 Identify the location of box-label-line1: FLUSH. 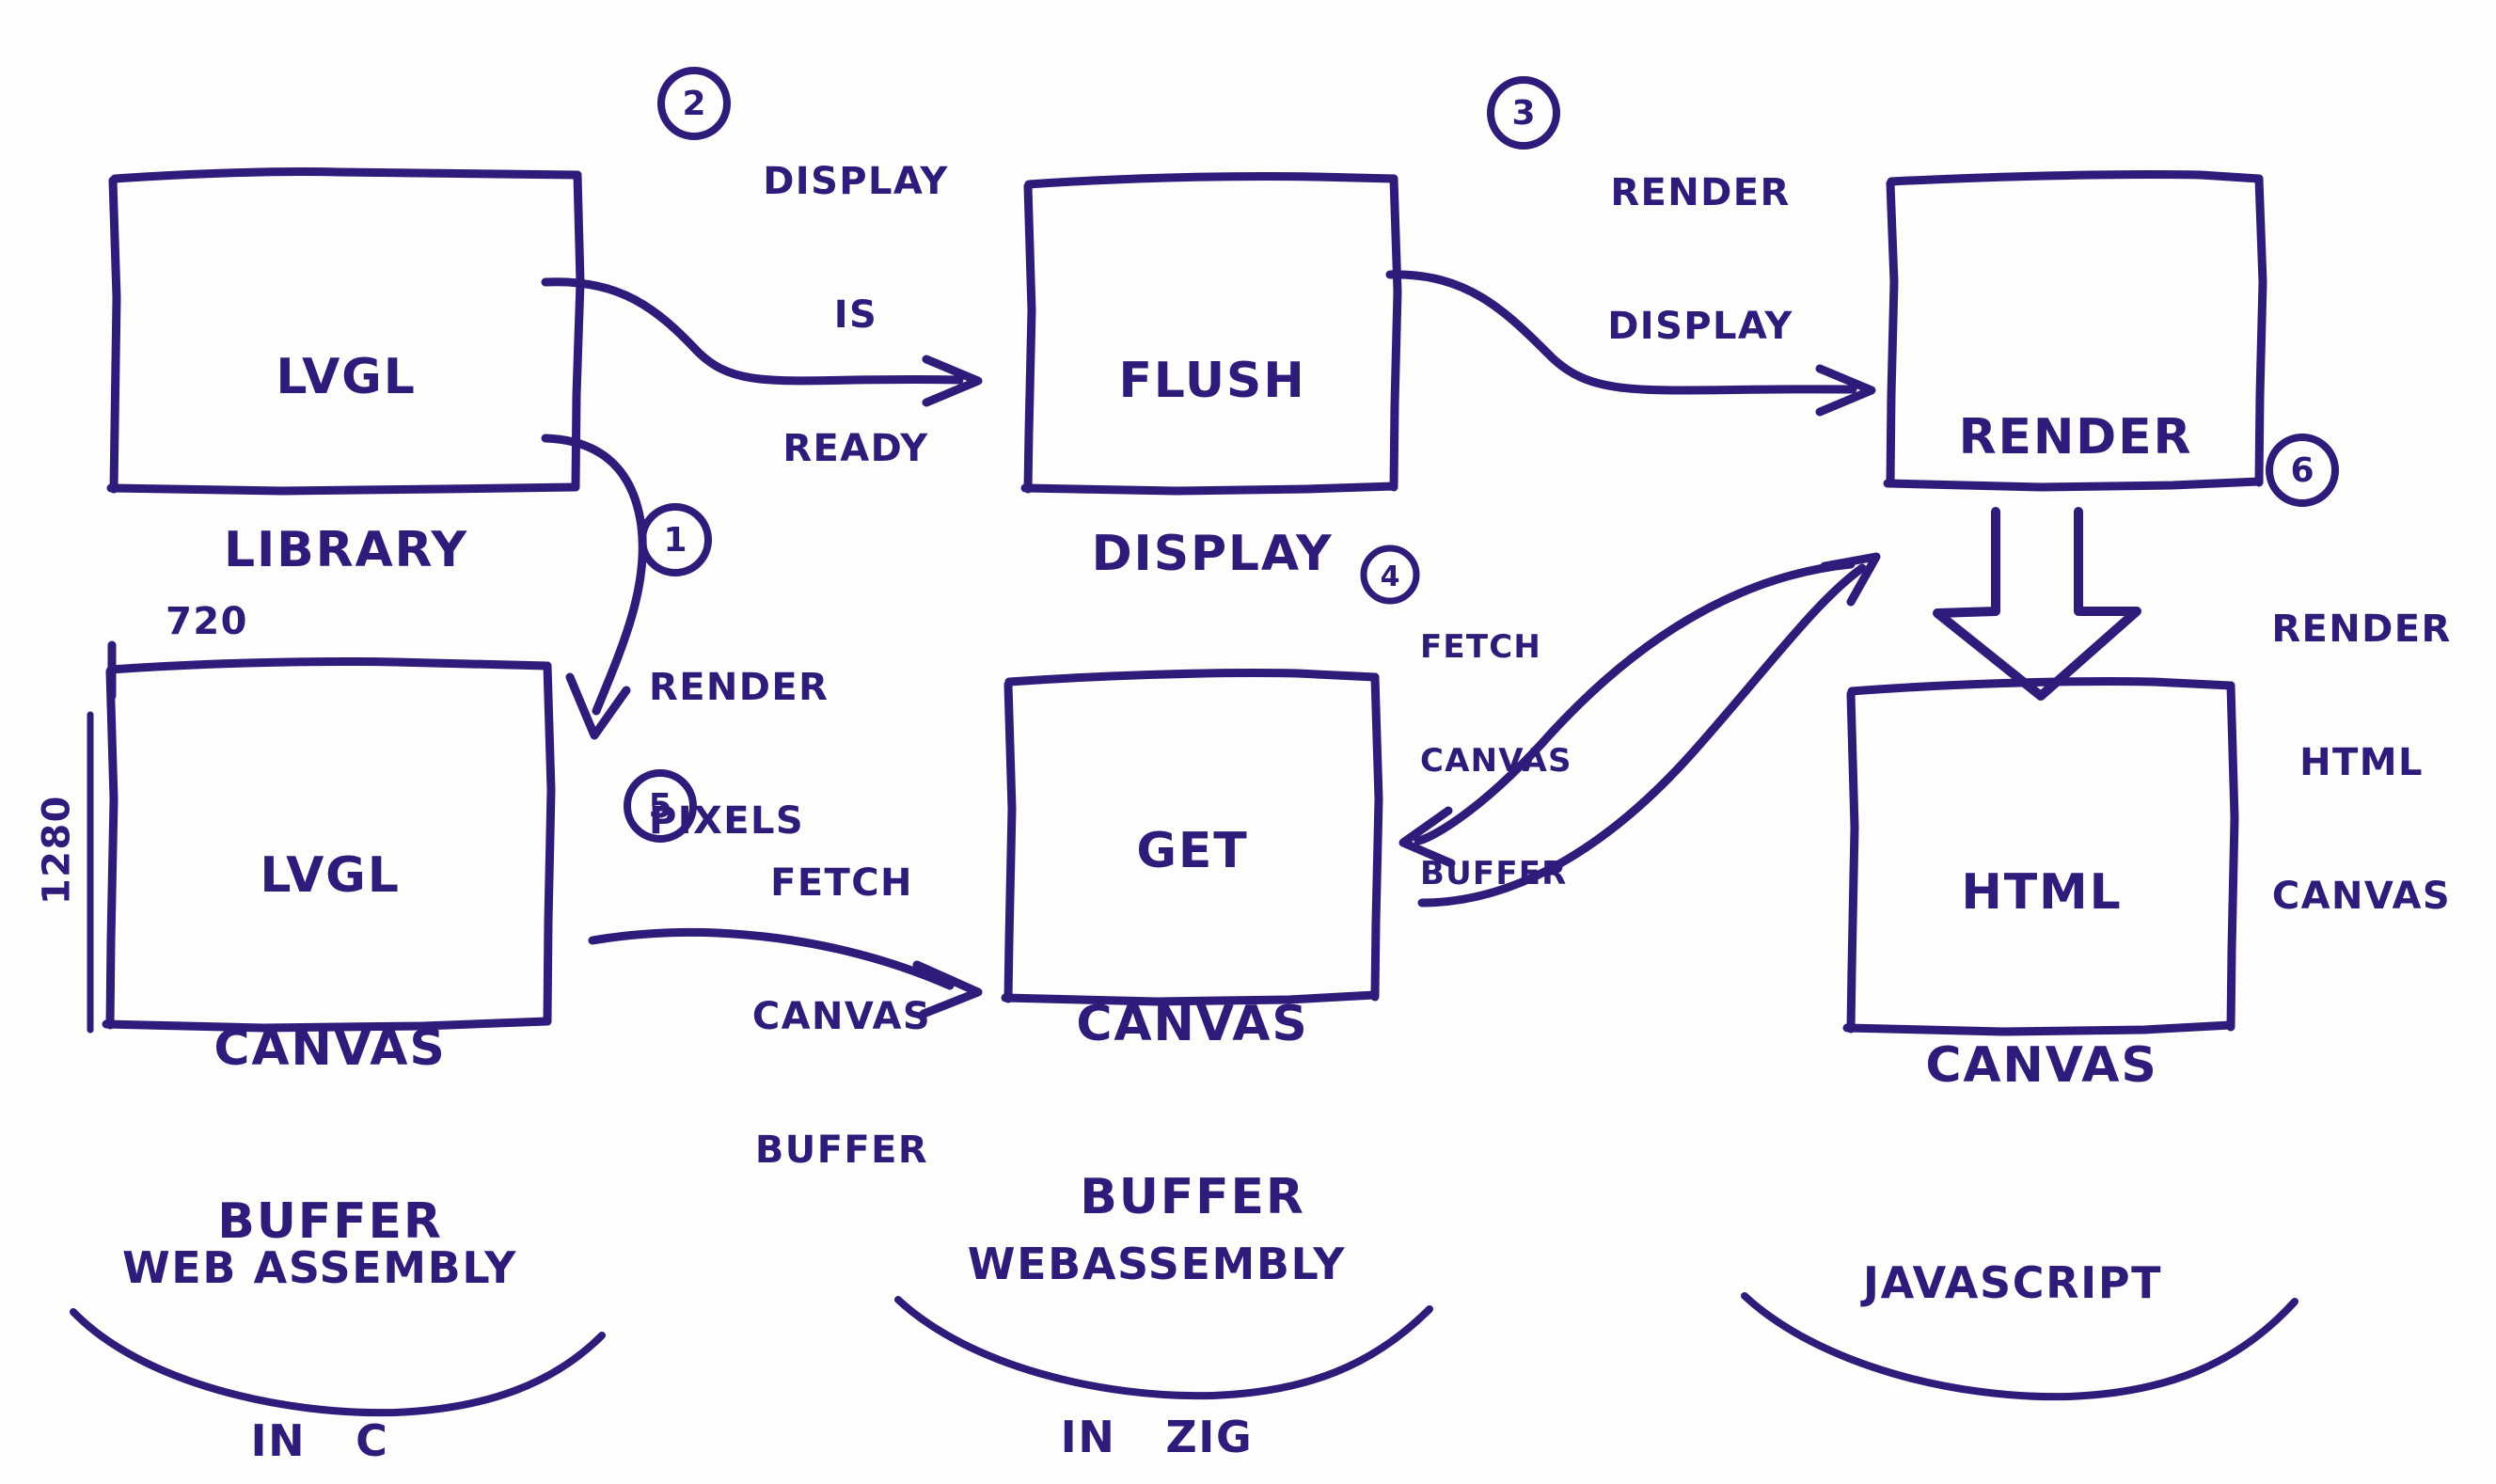
(1212, 380).